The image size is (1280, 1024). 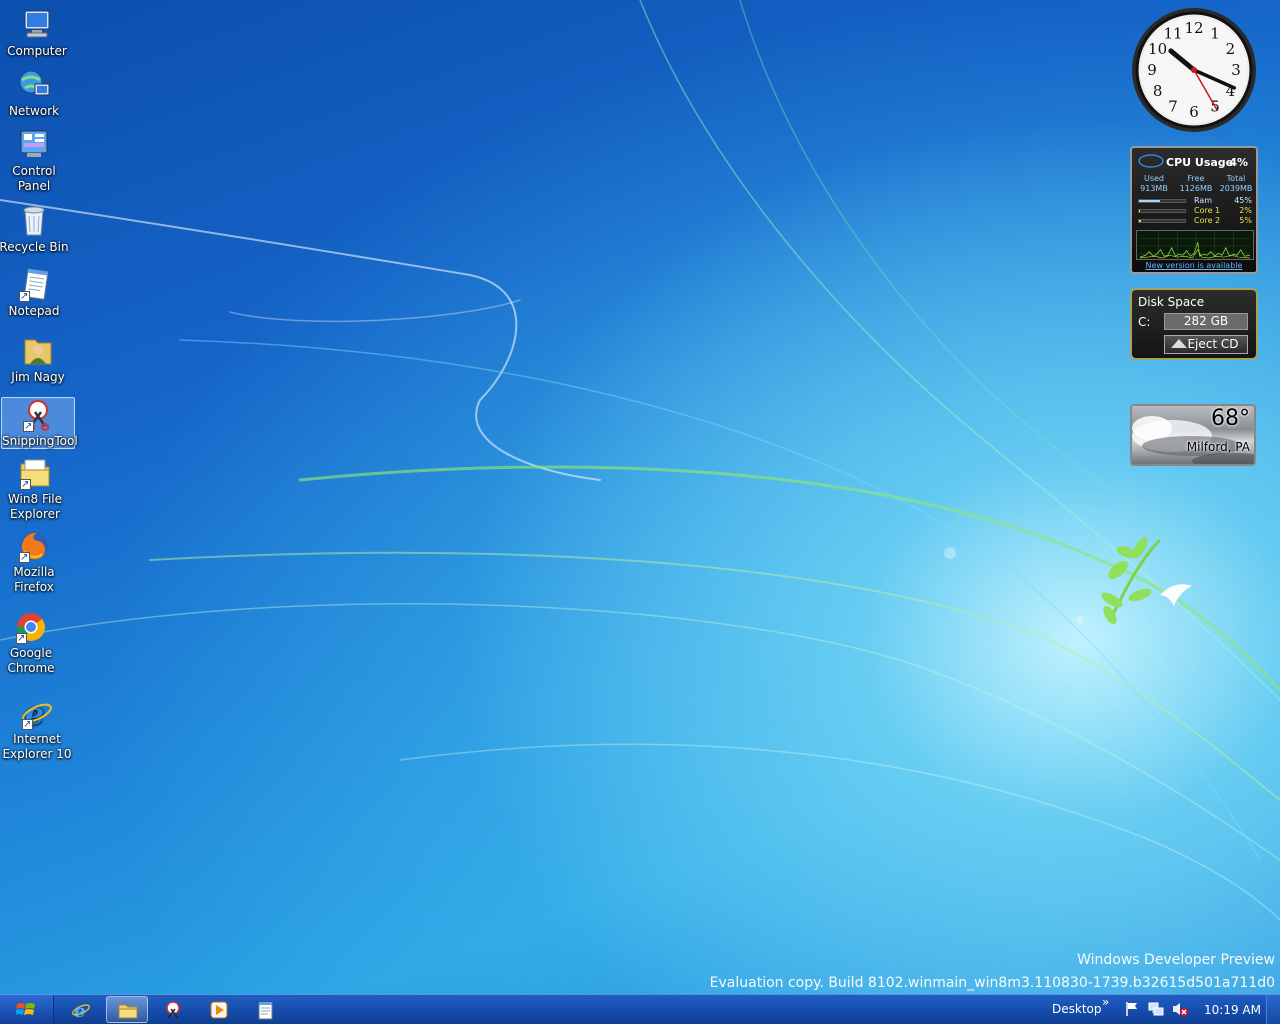 I want to click on core1-bar, so click(x=1162, y=211).